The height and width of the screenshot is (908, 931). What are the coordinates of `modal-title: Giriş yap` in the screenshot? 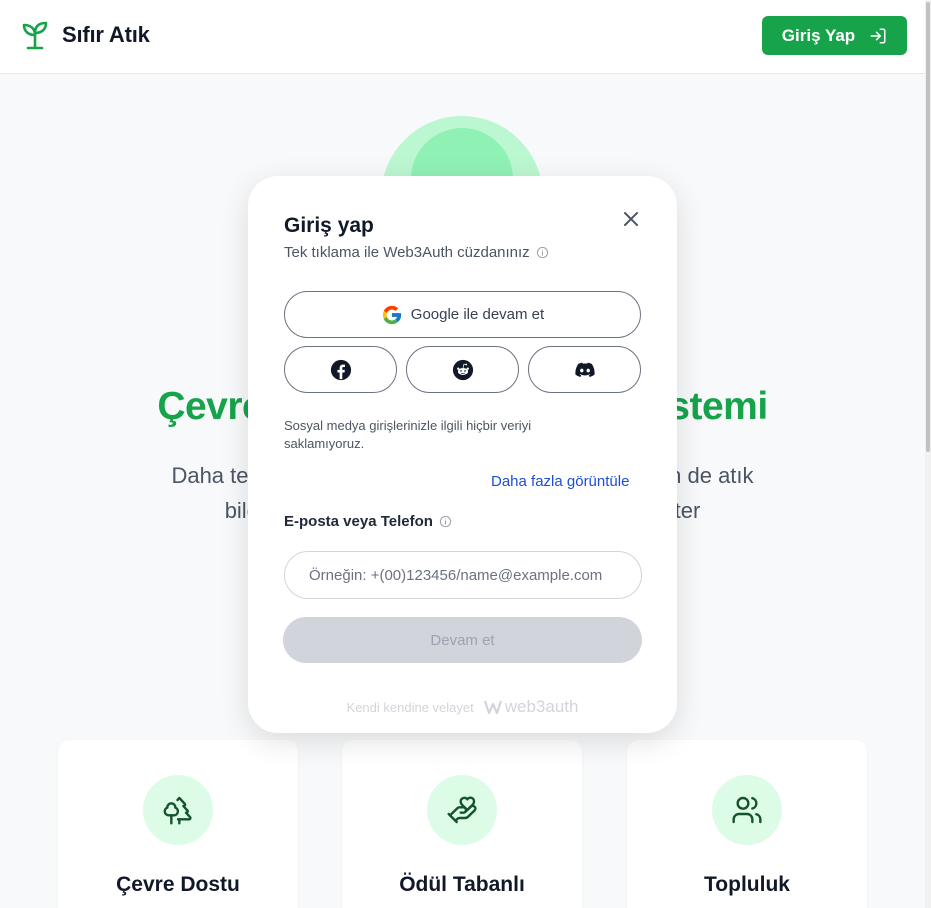 It's located at (329, 225).